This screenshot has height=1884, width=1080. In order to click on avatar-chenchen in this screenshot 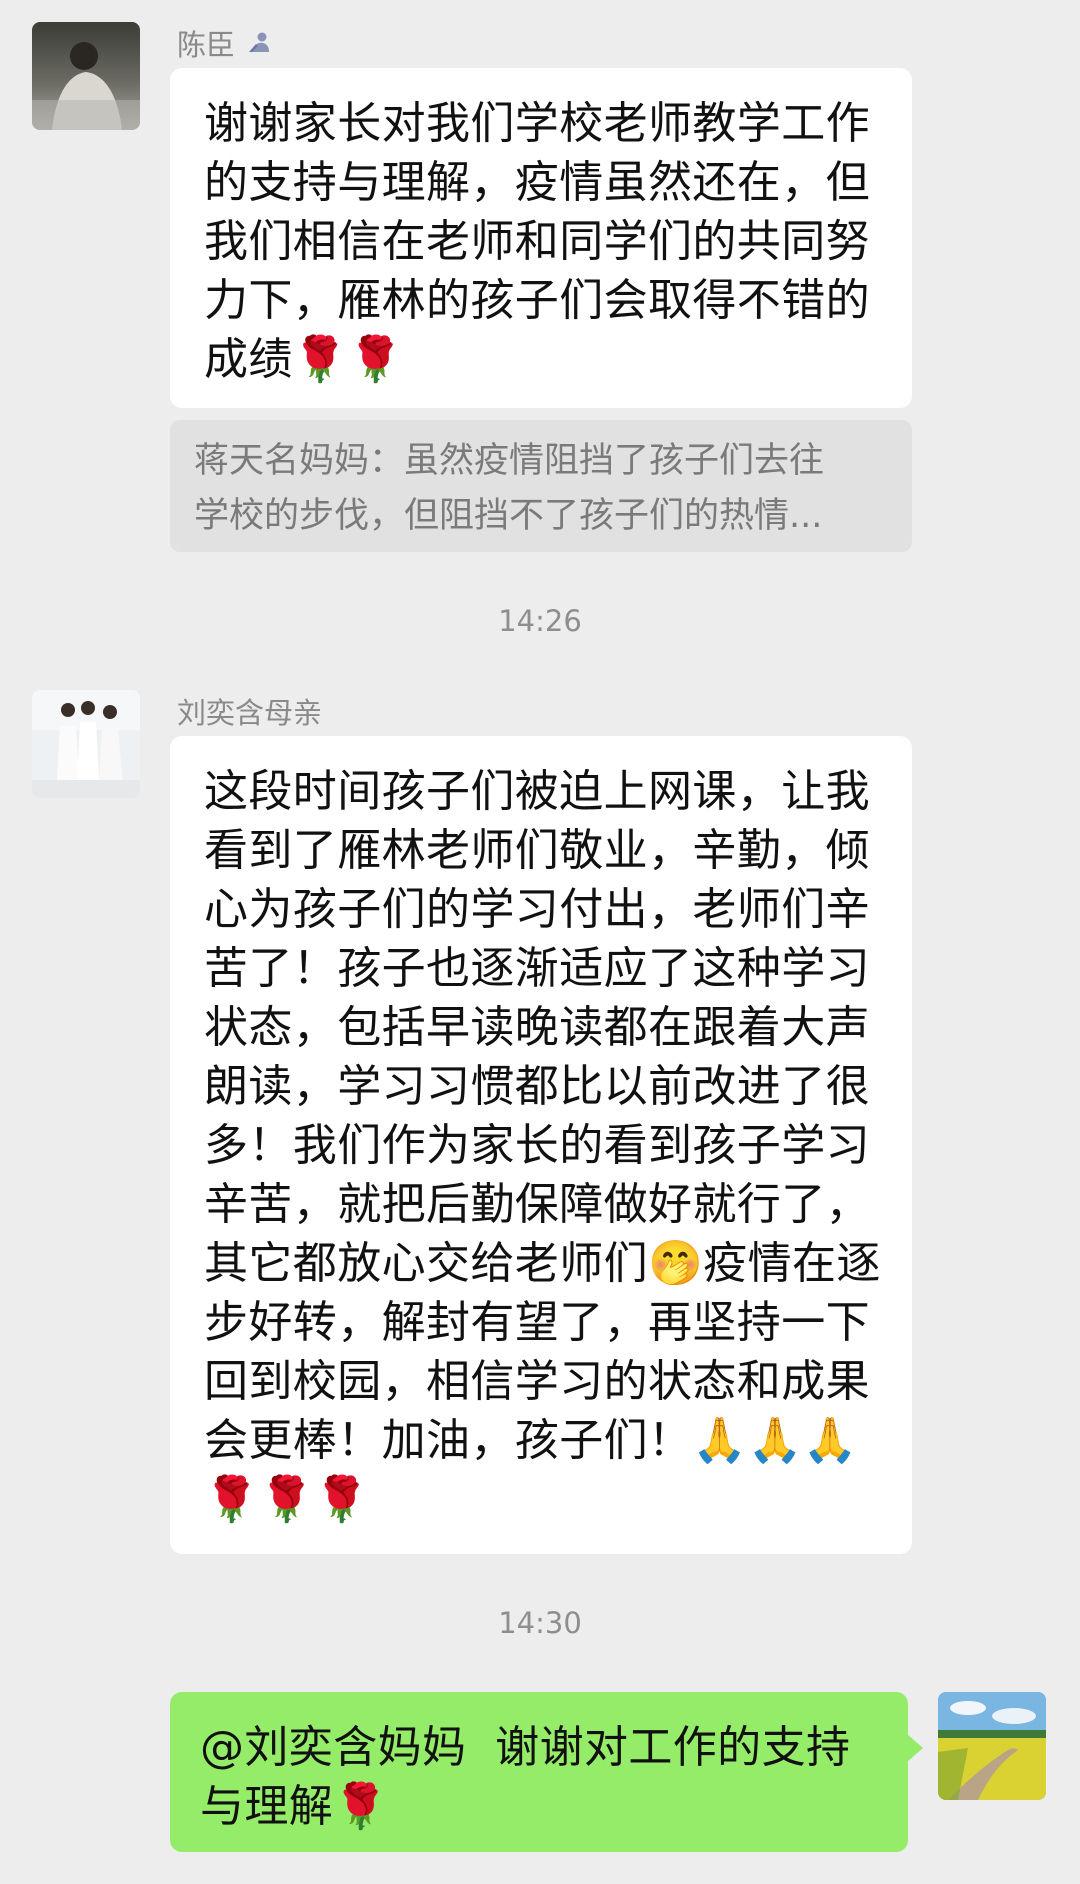, I will do `click(86, 76)`.